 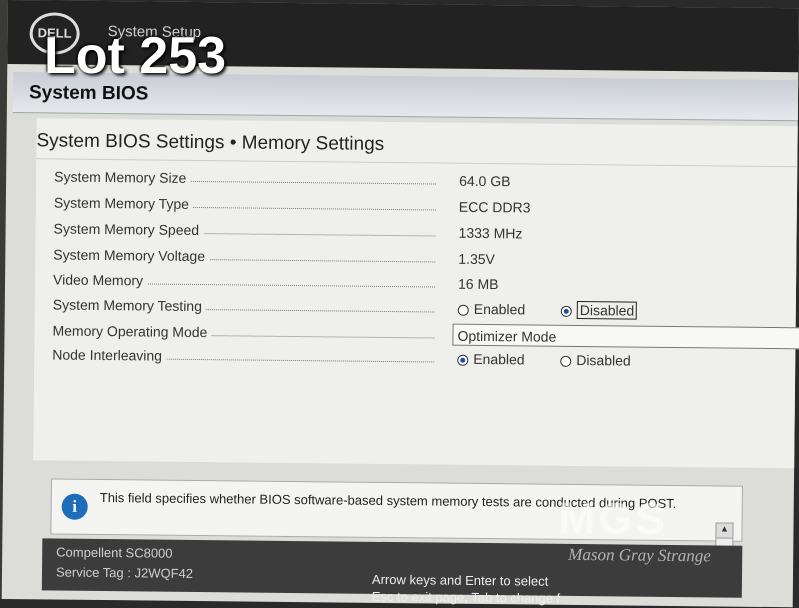 I want to click on setting-value: 1333 MHz, so click(x=490, y=233).